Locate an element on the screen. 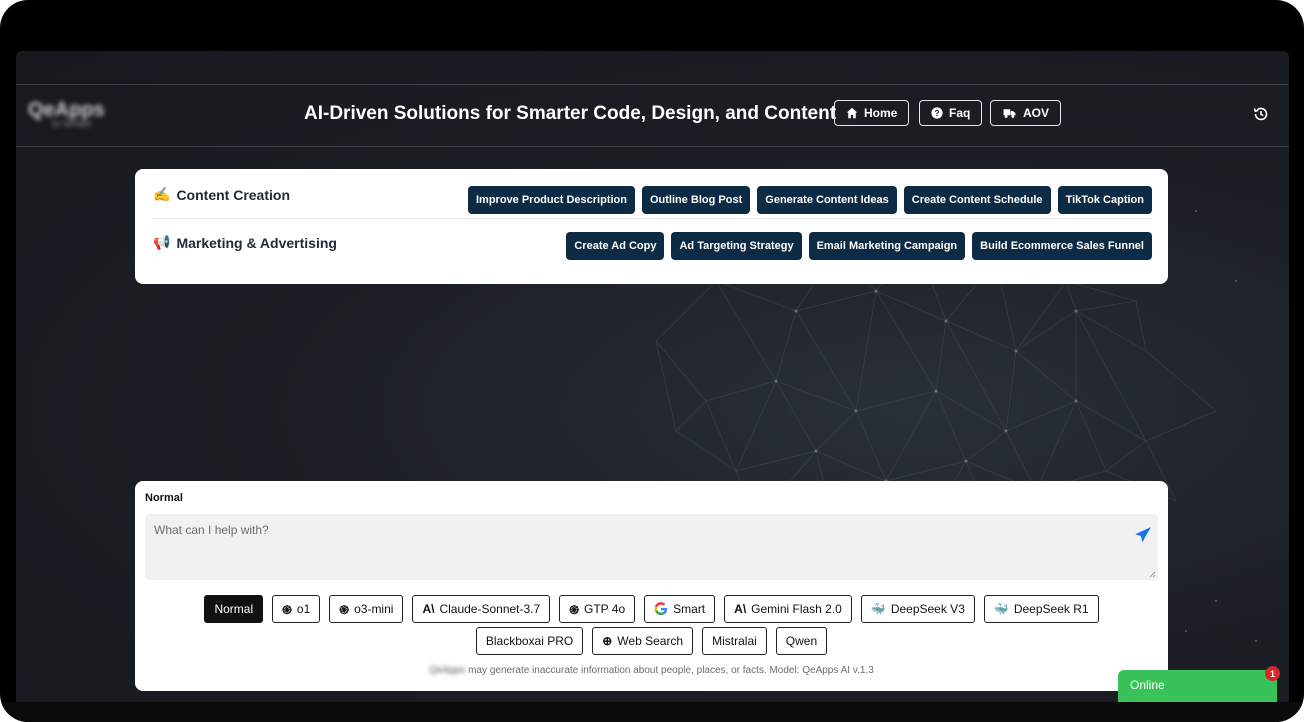 The width and height of the screenshot is (1304, 722). create-ad-copy-button: Create Ad Copy is located at coordinates (615, 246).